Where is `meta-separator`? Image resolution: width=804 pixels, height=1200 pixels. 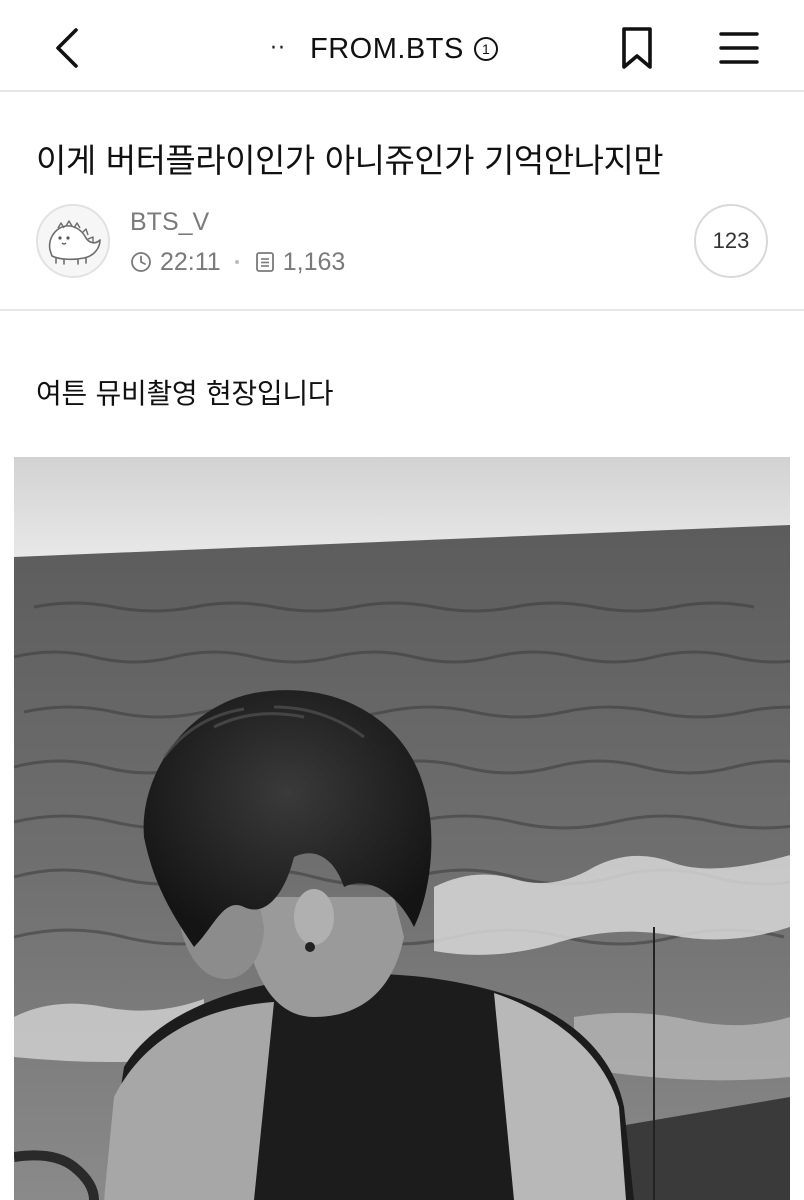
meta-separator is located at coordinates (236, 262).